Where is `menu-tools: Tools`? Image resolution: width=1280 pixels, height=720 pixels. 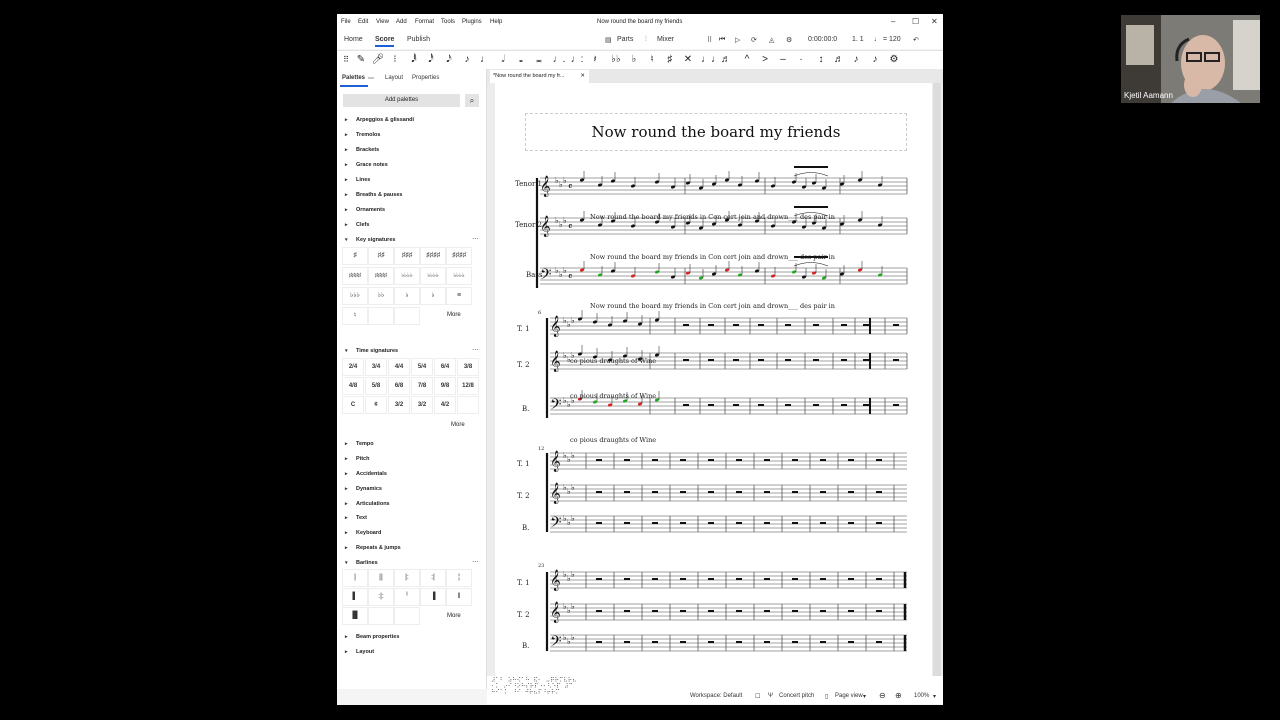
menu-tools: Tools is located at coordinates (448, 22).